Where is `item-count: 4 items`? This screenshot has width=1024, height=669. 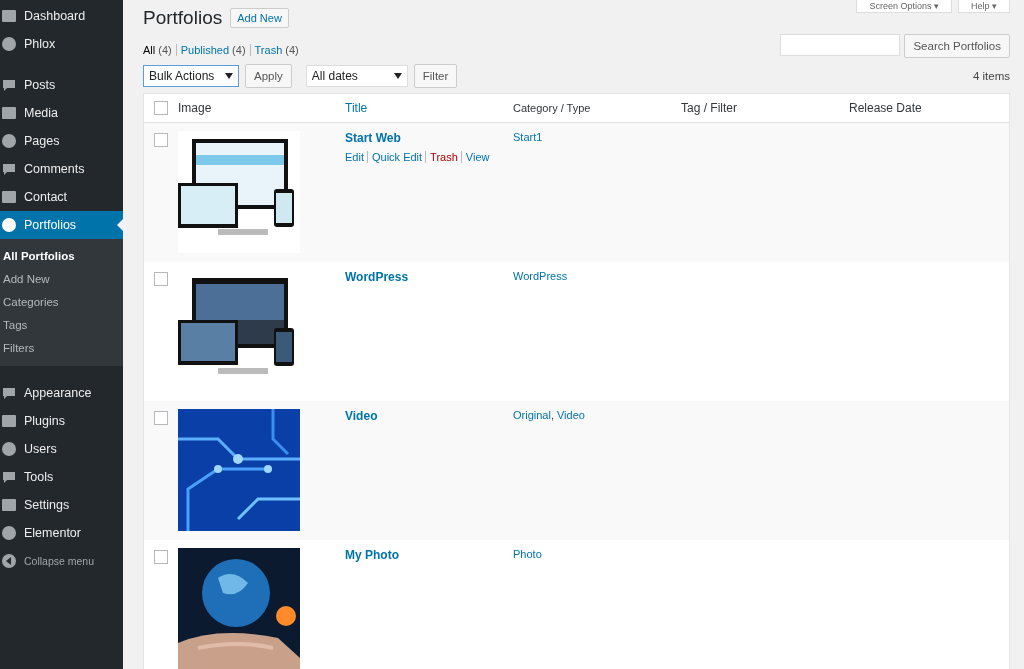 item-count: 4 items is located at coordinates (991, 76).